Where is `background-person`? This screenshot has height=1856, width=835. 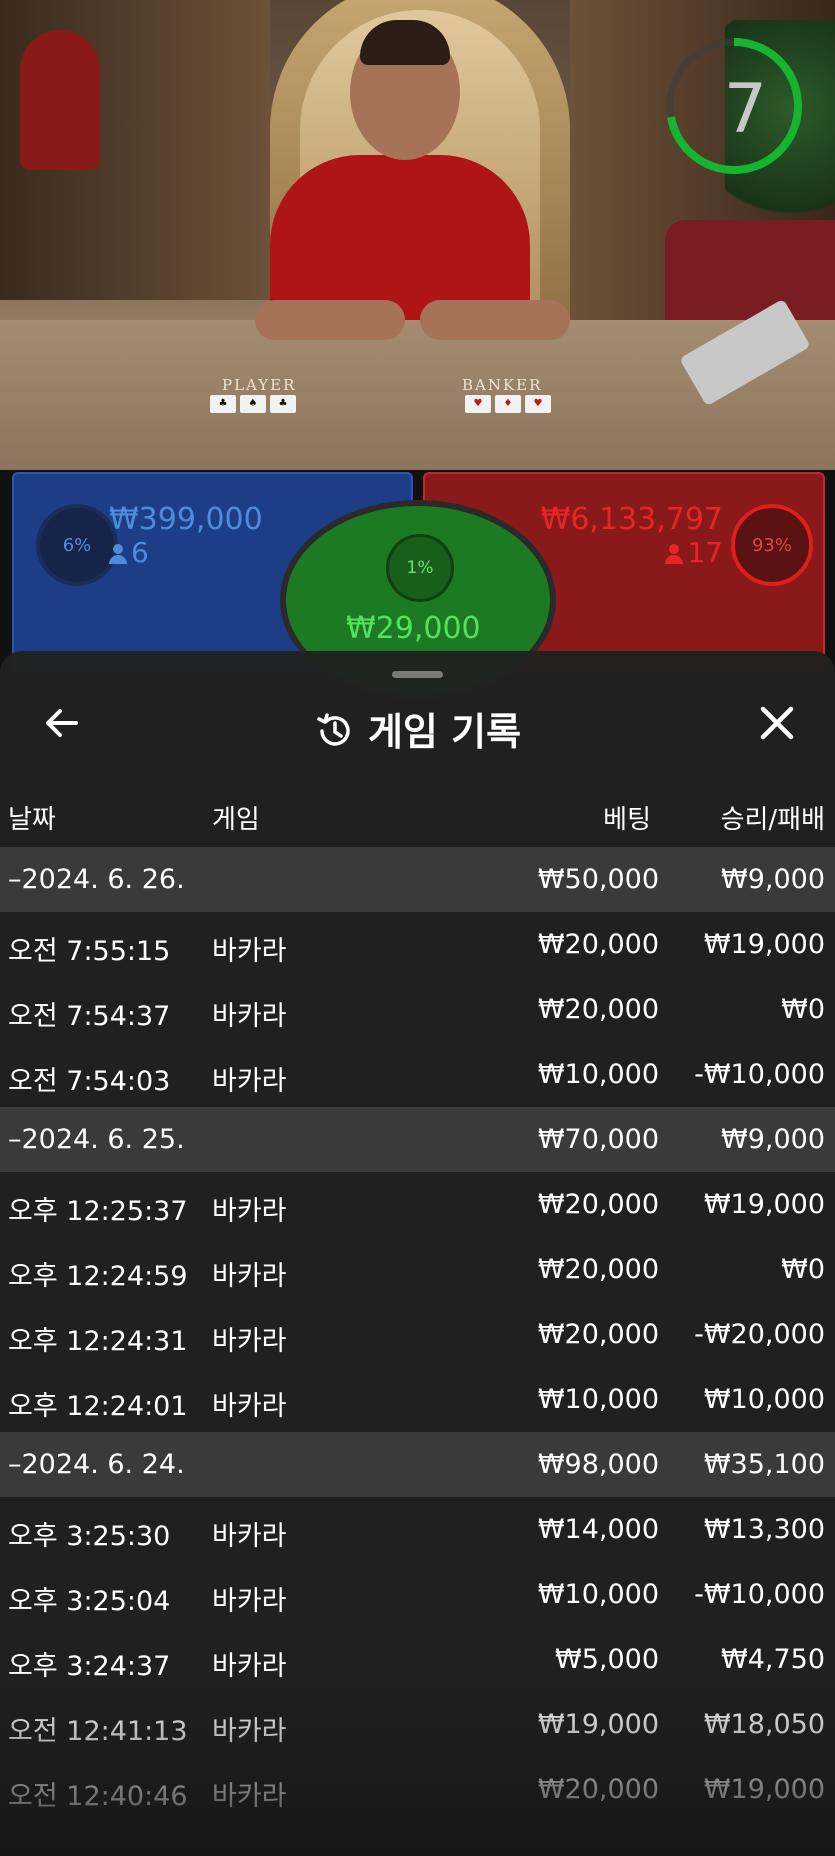 background-person is located at coordinates (60, 100).